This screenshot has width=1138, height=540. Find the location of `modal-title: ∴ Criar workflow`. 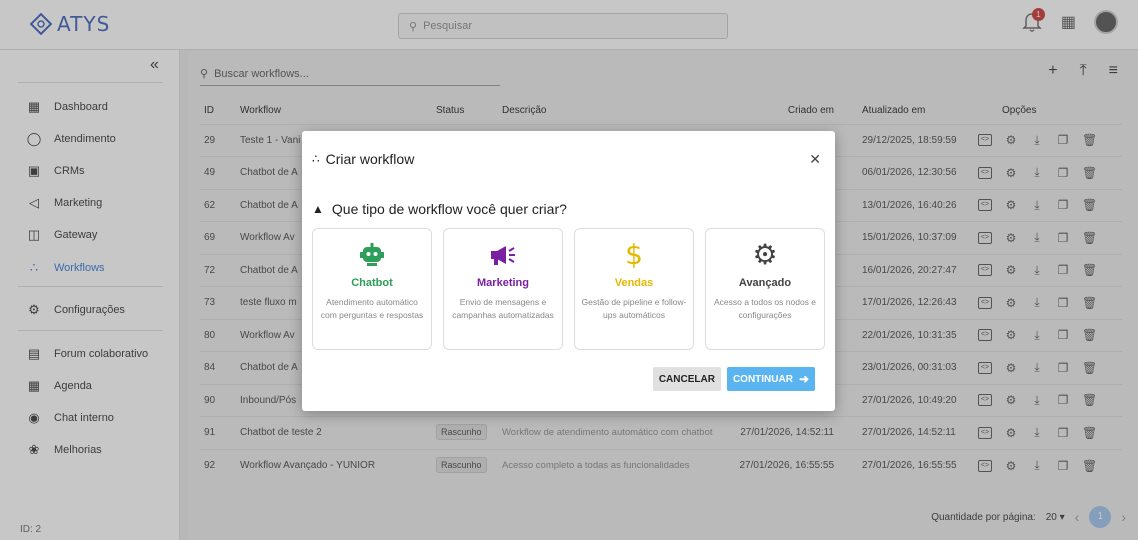

modal-title: ∴ Criar workflow is located at coordinates (363, 159).